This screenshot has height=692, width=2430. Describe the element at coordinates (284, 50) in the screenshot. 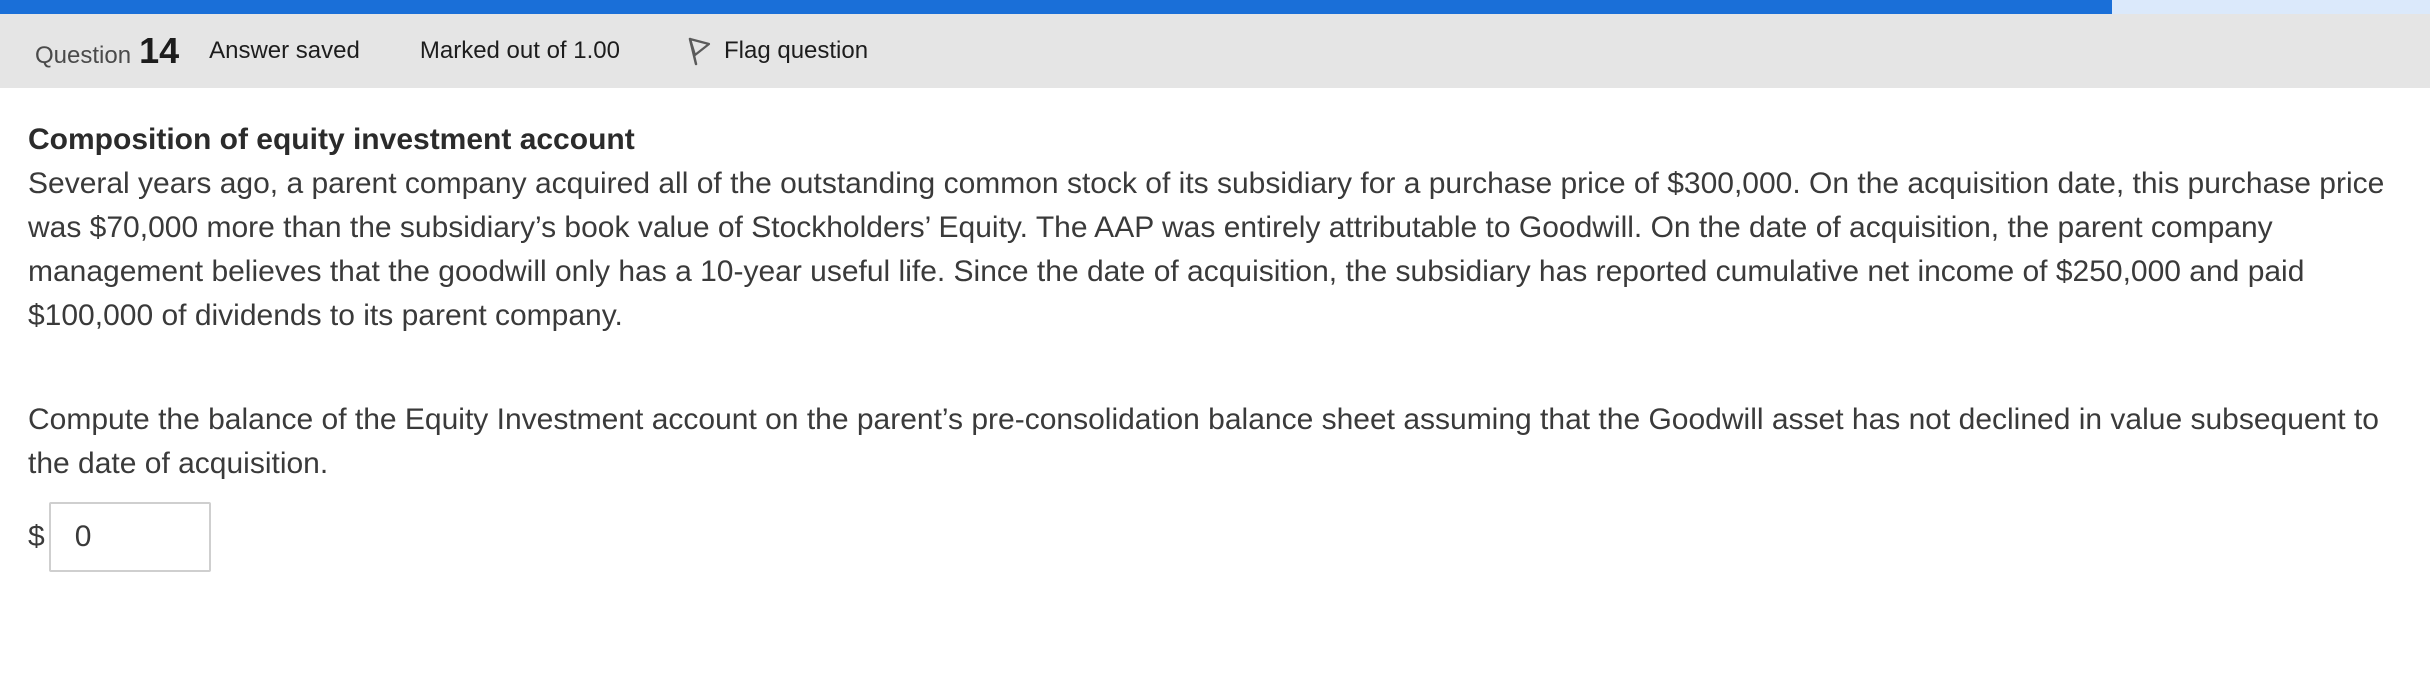

I see `answer-state: Answer saved` at that location.